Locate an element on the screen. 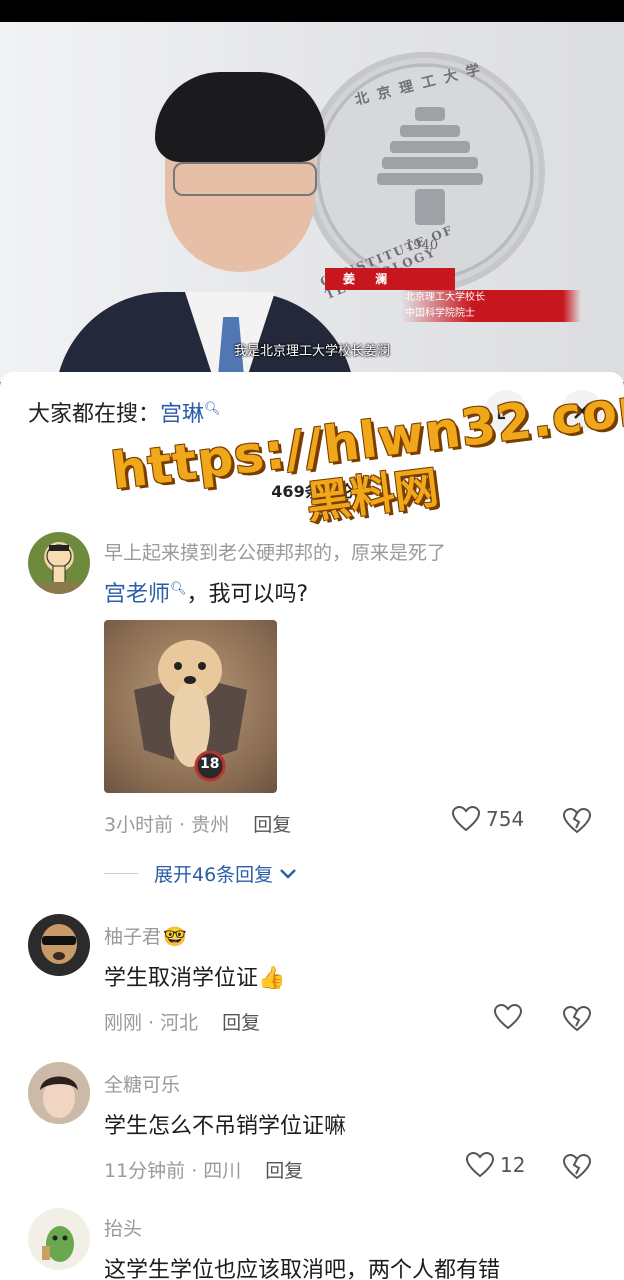  comment-meta: 11分钟前 · 四川 回复 is located at coordinates (203, 1169).